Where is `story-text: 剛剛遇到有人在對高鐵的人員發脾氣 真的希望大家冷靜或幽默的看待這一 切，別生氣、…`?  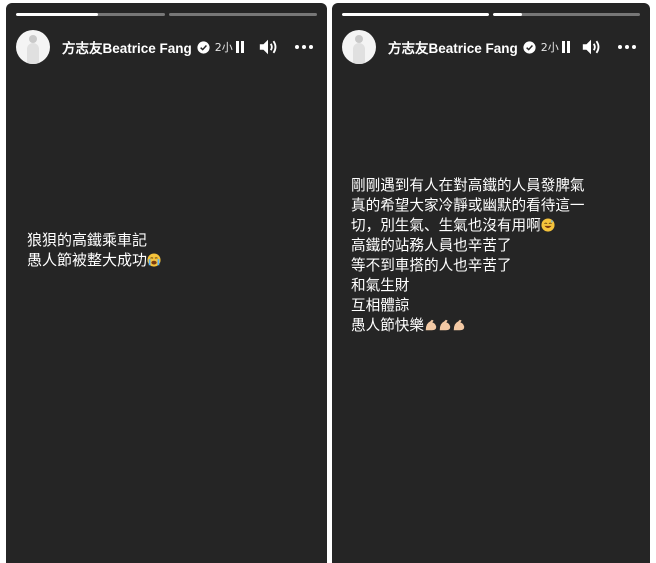
story-text: 剛剛遇到有人在對高鐵的人員發脾氣 真的希望大家冷靜或幽默的看待這一 切，別生氣、… is located at coordinates (468, 256).